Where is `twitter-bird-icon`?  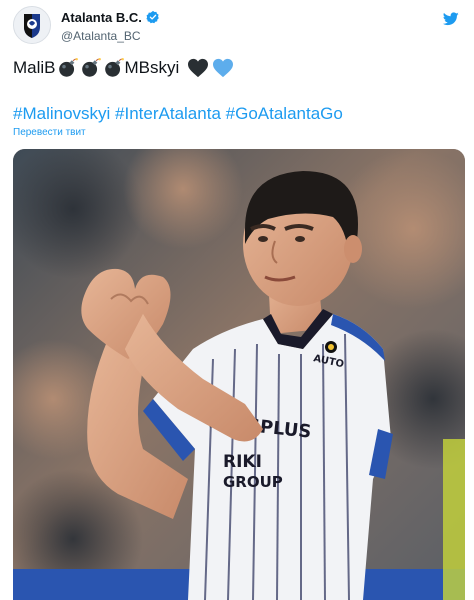 twitter-bird-icon is located at coordinates (451, 19).